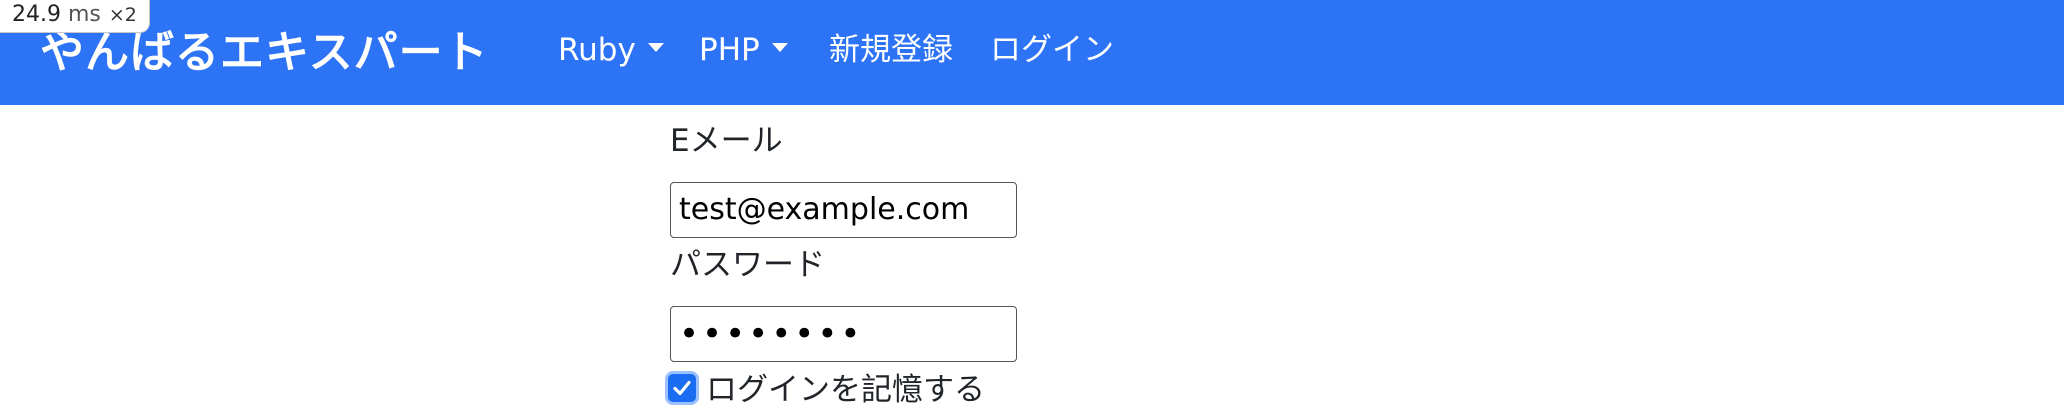 The height and width of the screenshot is (410, 2064). I want to click on perf-value: 24.9, so click(36, 14).